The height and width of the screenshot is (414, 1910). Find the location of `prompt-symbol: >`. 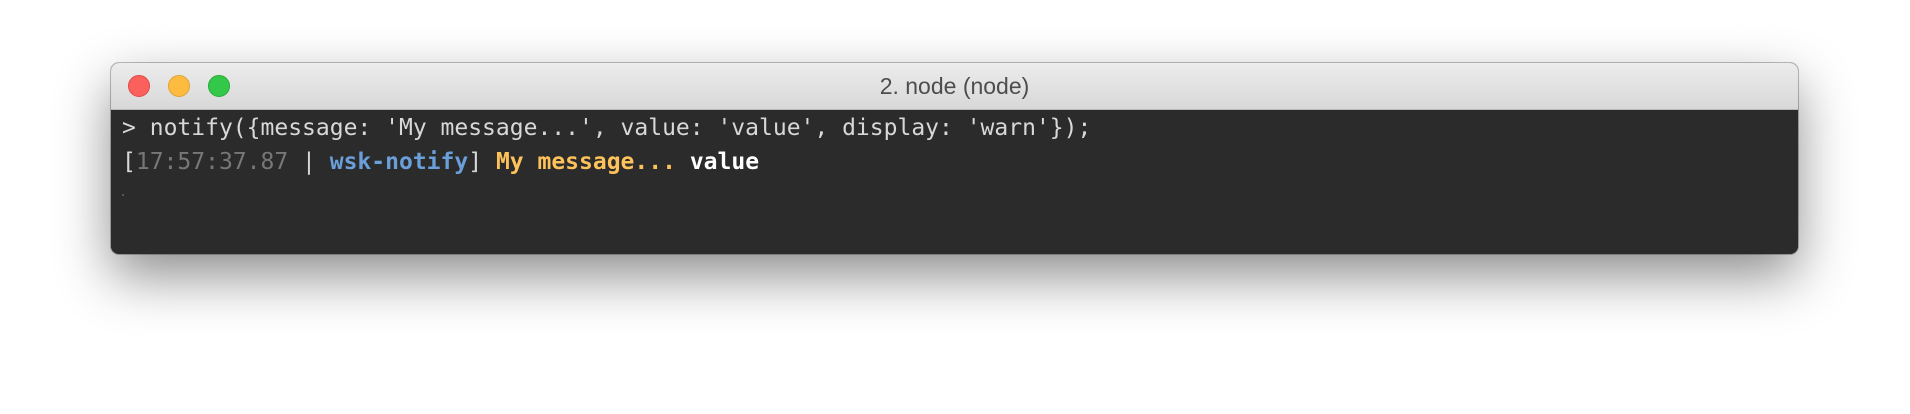

prompt-symbol: > is located at coordinates (129, 128).